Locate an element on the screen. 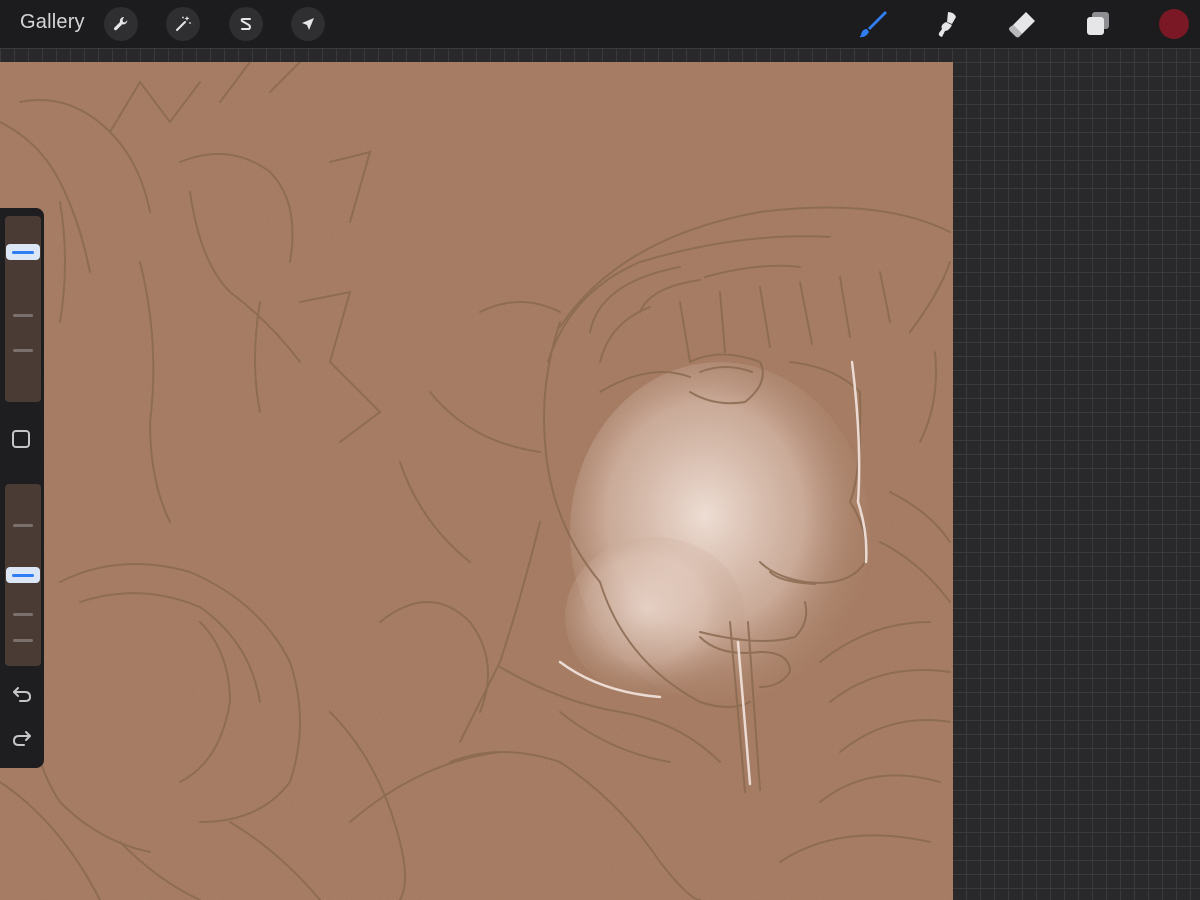  eraser-tool-button is located at coordinates (1022, 24).